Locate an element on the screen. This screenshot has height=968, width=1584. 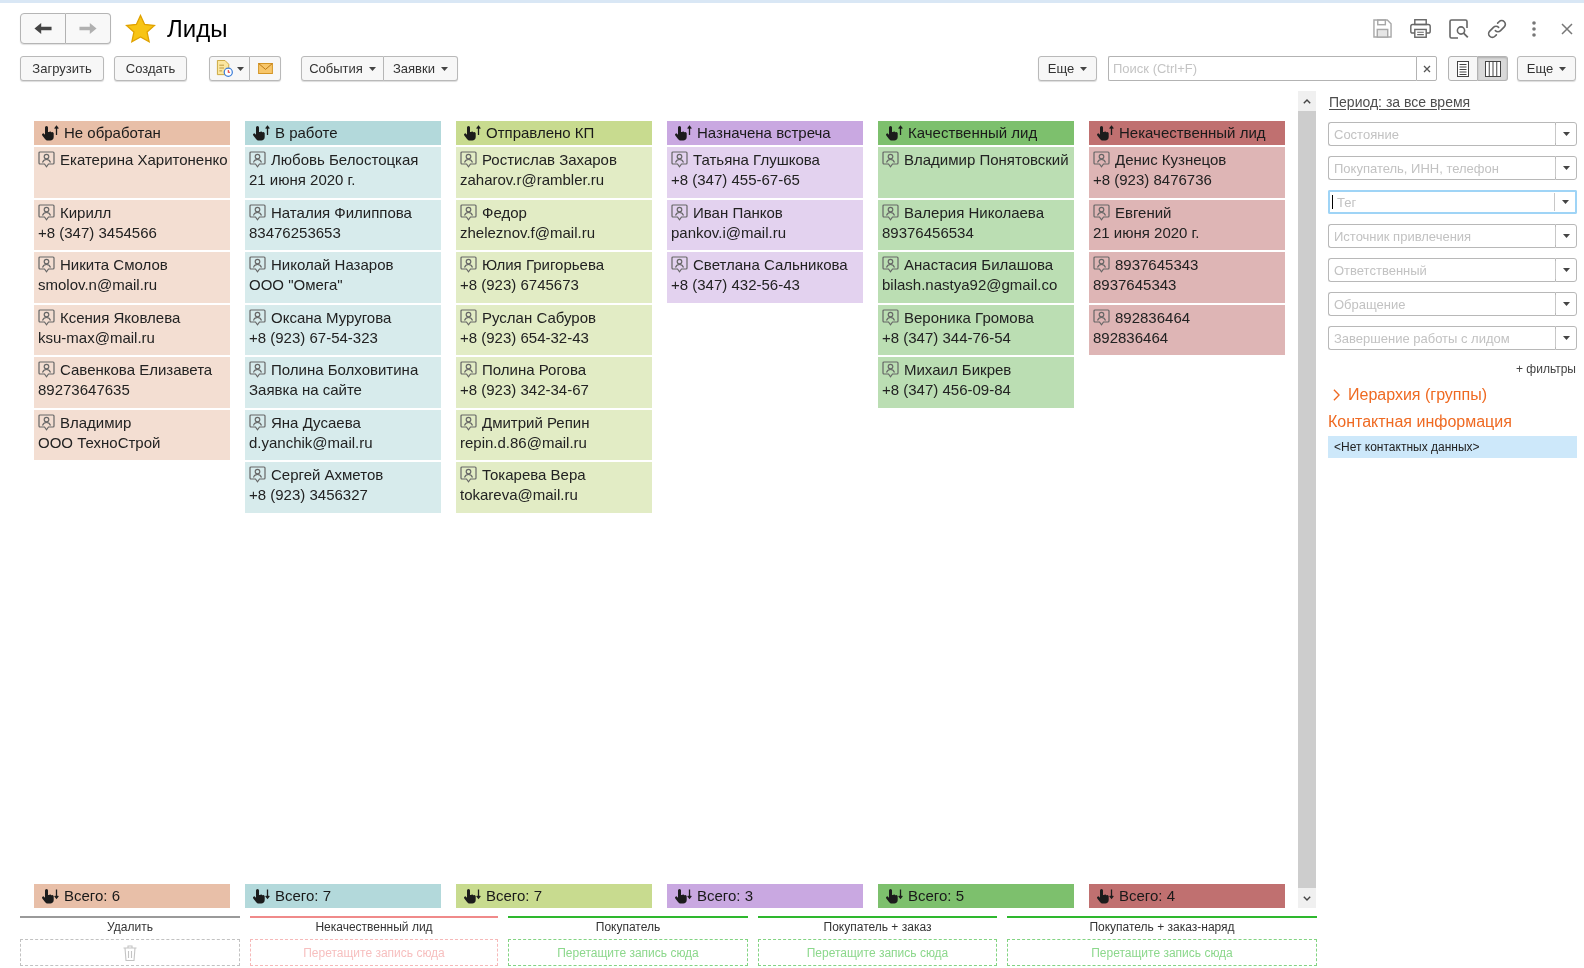
menu-button: Заявки is located at coordinates (421, 68).